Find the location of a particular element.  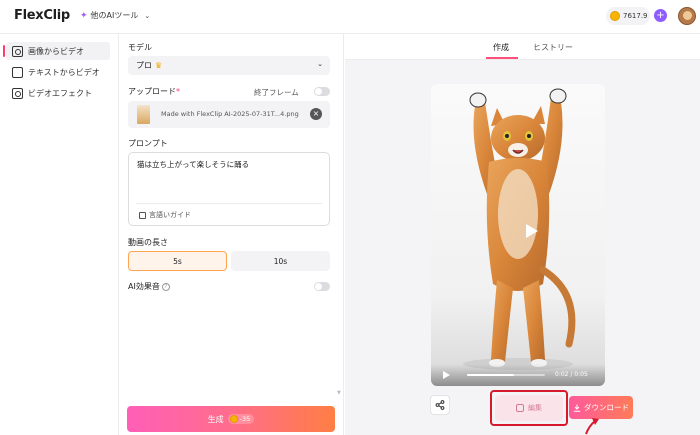

ai-sound-label: AI効果音? is located at coordinates (149, 286).